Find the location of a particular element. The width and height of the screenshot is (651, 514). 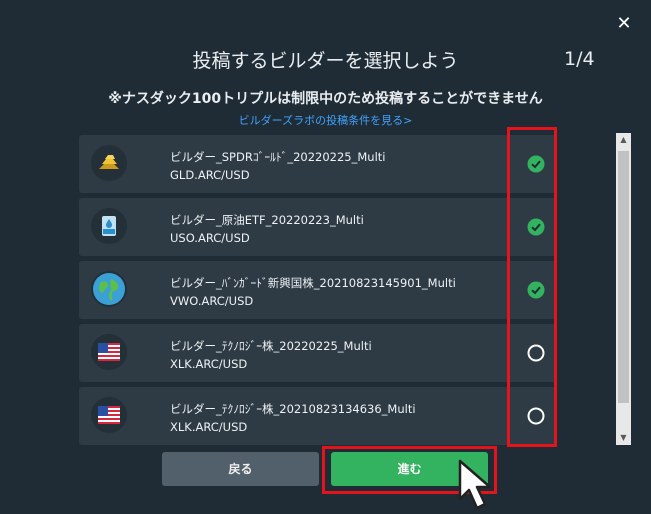

scrollbar-thumb is located at coordinates (623, 277).